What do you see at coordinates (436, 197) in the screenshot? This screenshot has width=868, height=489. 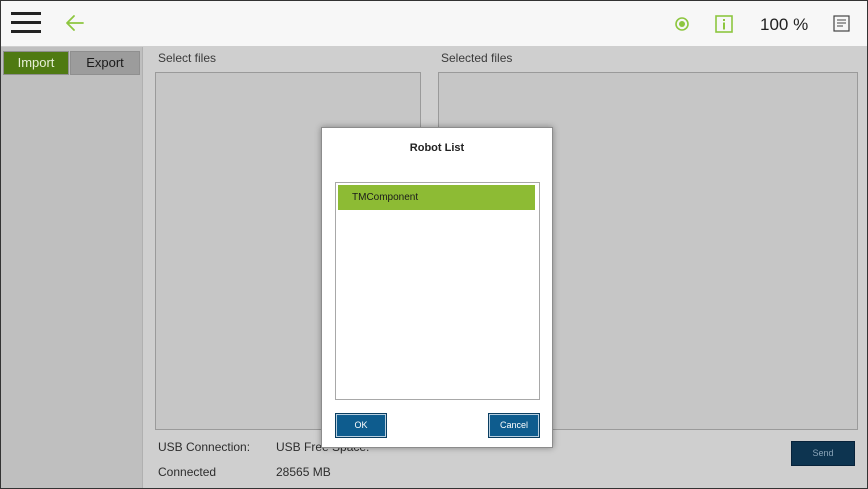 I see `robot-list-item: TMComponent` at bounding box center [436, 197].